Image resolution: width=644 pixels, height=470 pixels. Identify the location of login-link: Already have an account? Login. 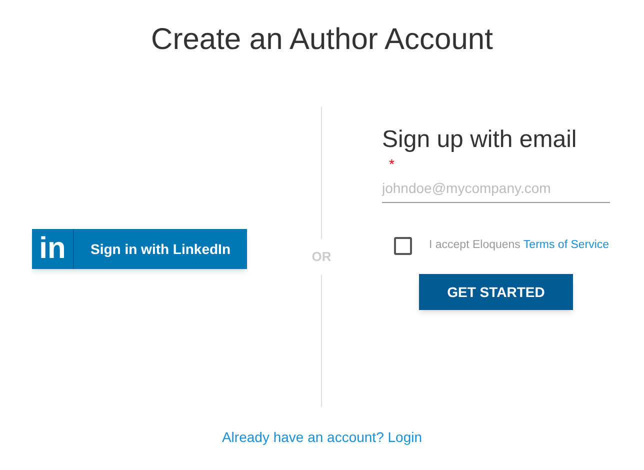
(322, 437).